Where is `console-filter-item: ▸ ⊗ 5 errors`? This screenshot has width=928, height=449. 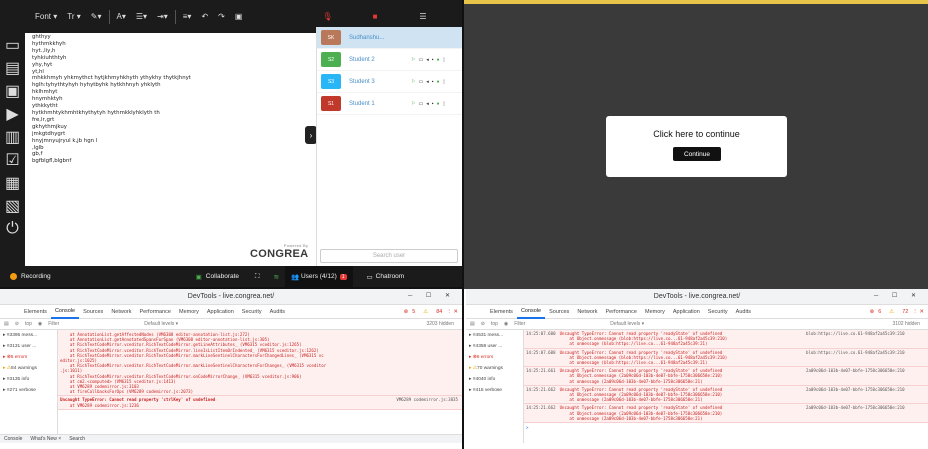 console-filter-item: ▸ ⊗ 5 errors is located at coordinates (28, 357).